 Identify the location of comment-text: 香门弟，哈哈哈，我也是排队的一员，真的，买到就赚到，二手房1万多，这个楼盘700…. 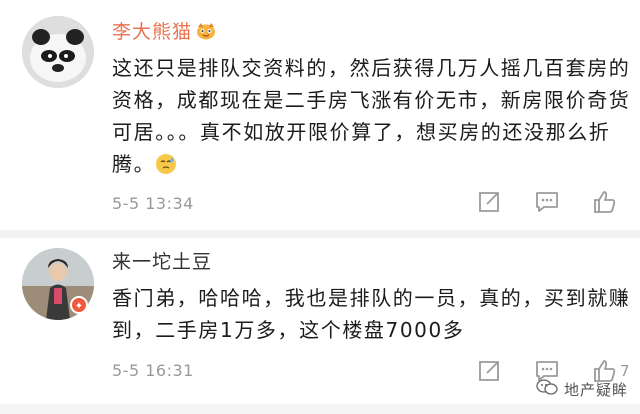
(371, 314).